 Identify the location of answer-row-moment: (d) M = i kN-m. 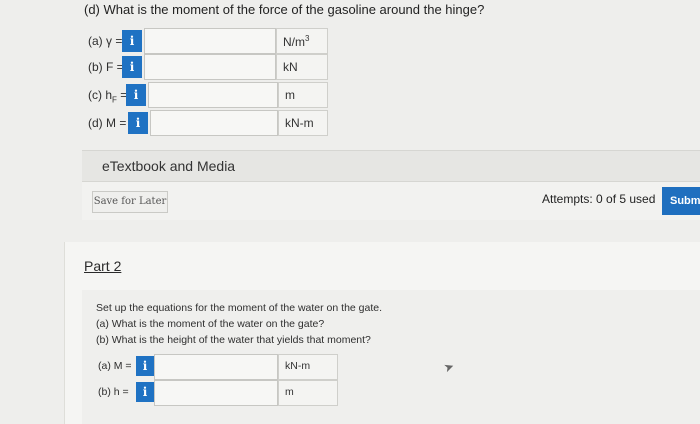
(208, 123).